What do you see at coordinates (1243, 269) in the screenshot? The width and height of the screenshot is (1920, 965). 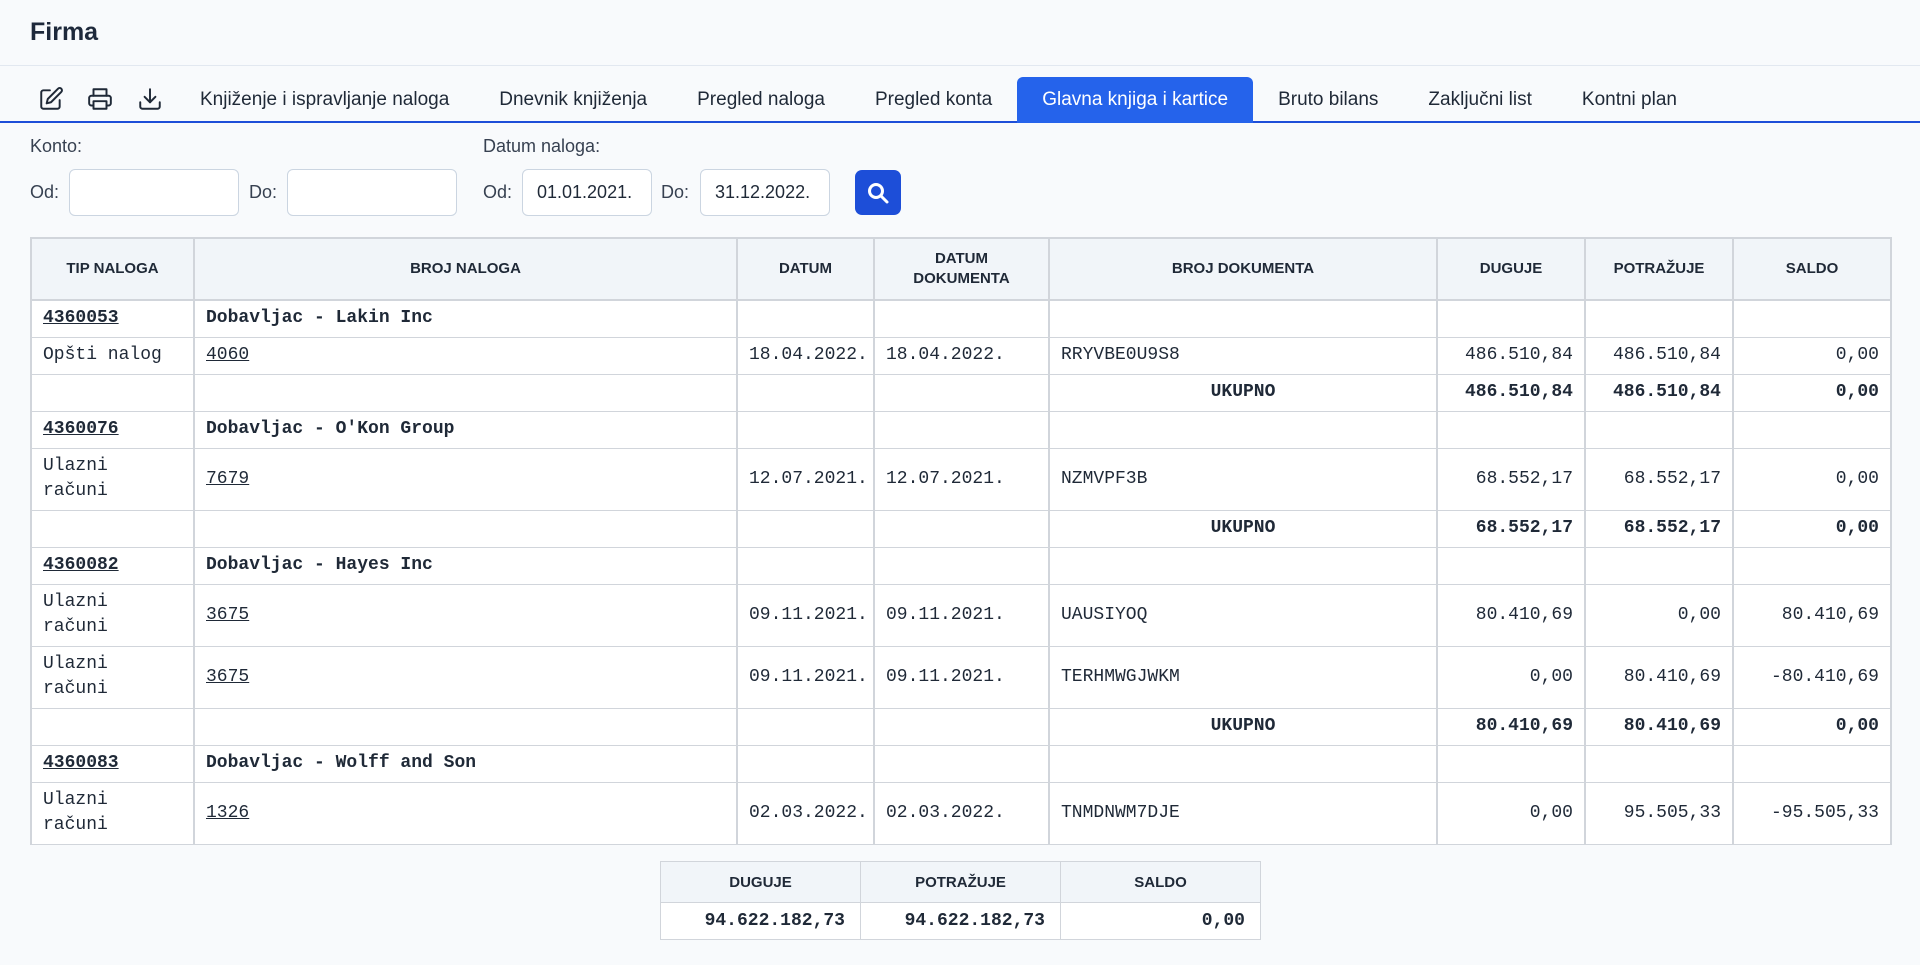 I see `col-broj-dokumenta: BROJ DOKUMENTA` at bounding box center [1243, 269].